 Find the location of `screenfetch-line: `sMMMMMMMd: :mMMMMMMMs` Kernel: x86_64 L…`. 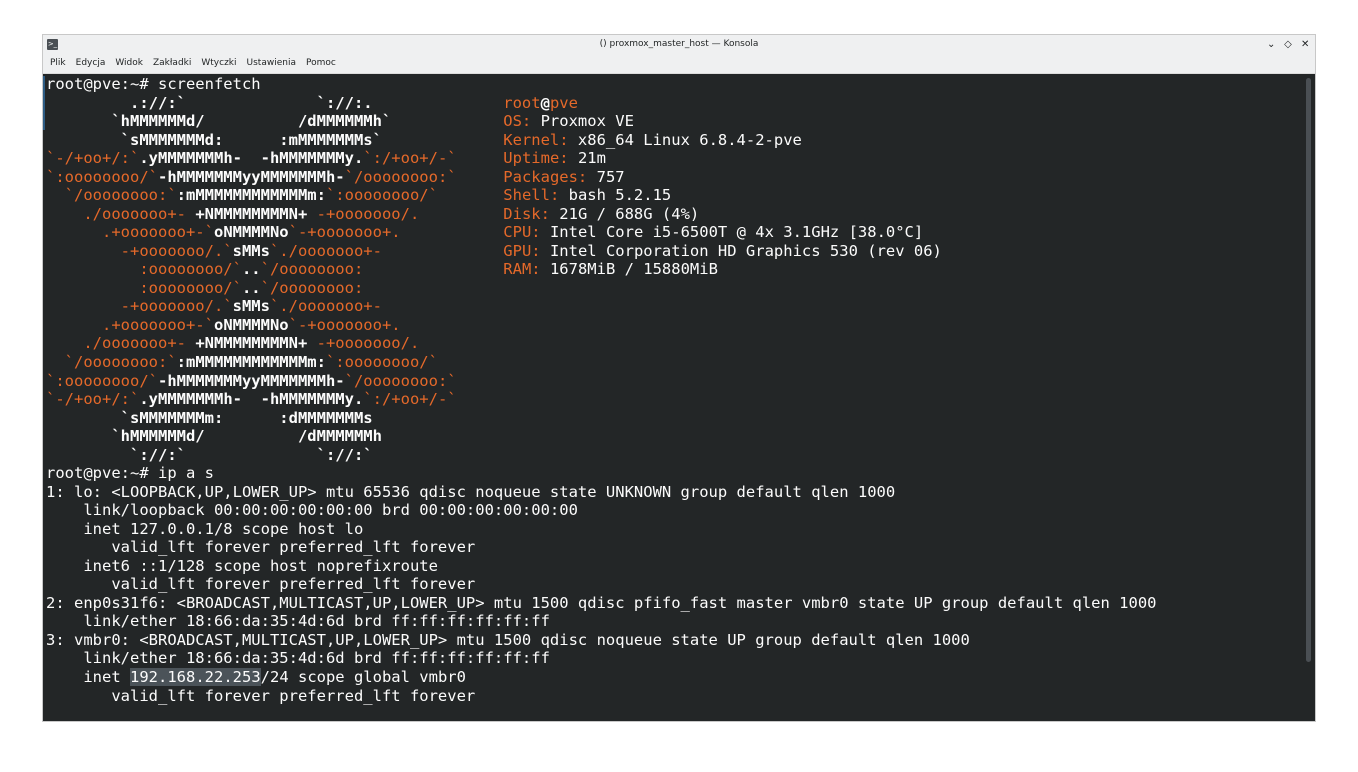

screenfetch-line: `sMMMMMMMd: :mMMMMMMMs` Kernel: x86_64 L… is located at coordinates (424, 140).